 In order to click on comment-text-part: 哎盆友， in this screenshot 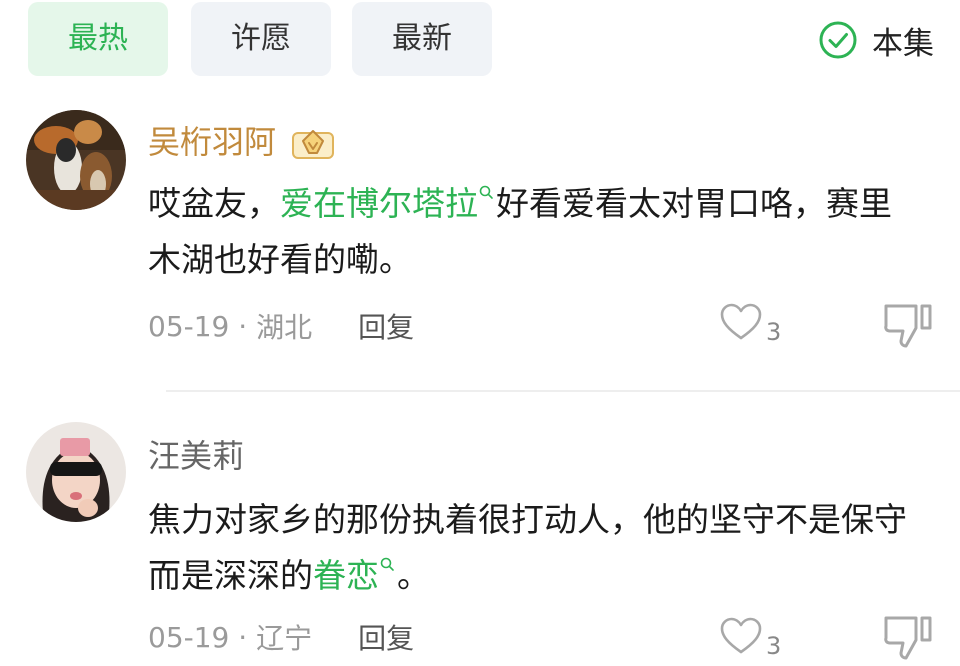, I will do `click(214, 203)`.